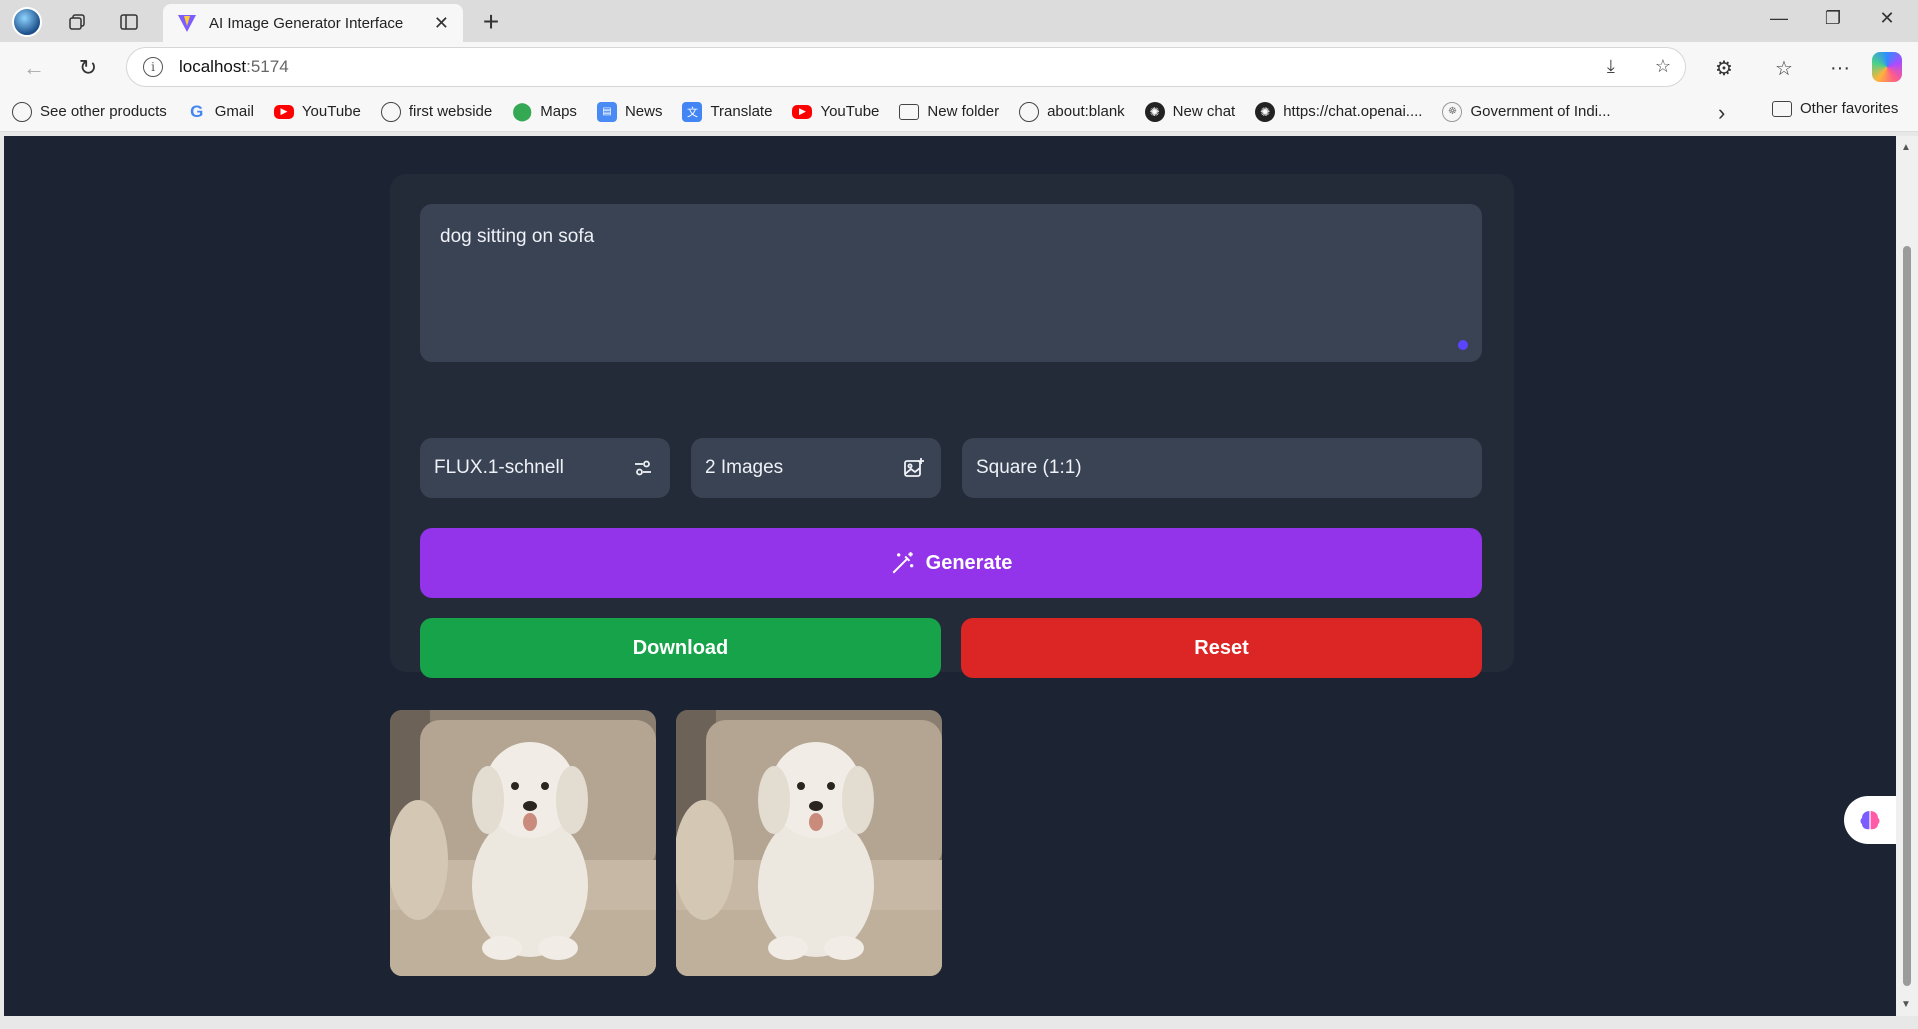 The width and height of the screenshot is (1918, 1029). Describe the element at coordinates (34, 68) in the screenshot. I see `back-arrow-icon: ←` at that location.